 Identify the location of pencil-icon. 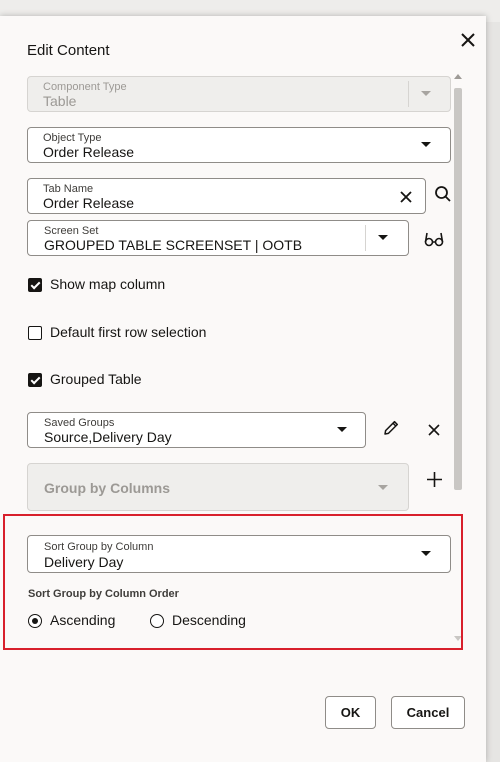
(391, 428).